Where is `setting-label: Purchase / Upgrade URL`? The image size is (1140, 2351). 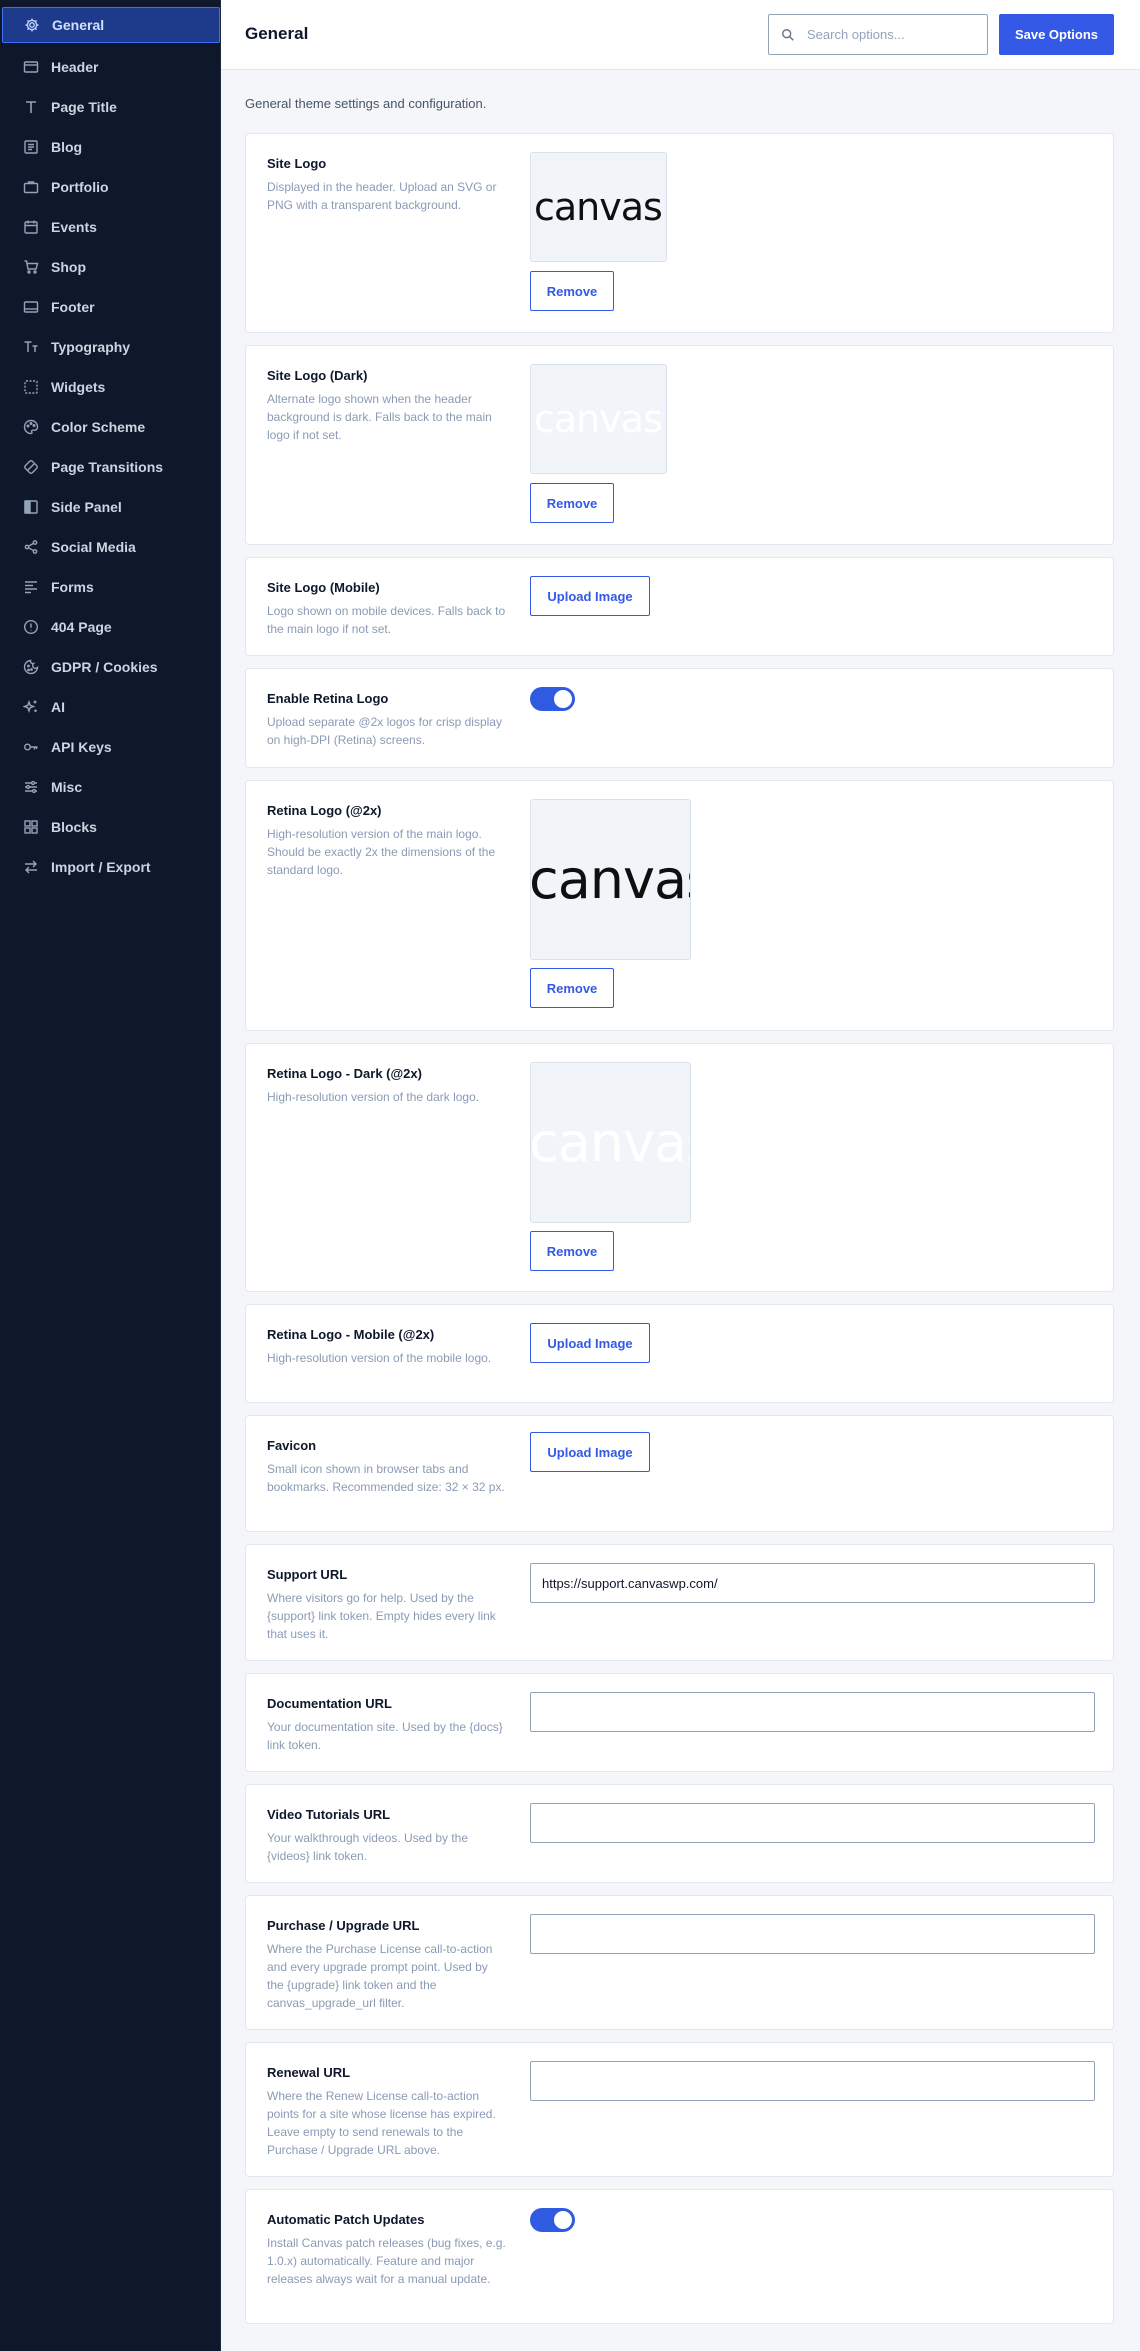
setting-label: Purchase / Upgrade URL is located at coordinates (343, 1925).